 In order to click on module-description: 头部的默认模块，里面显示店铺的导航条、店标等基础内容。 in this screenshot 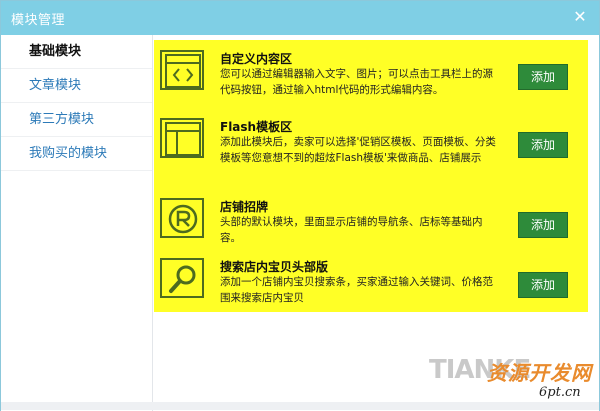, I will do `click(351, 230)`.